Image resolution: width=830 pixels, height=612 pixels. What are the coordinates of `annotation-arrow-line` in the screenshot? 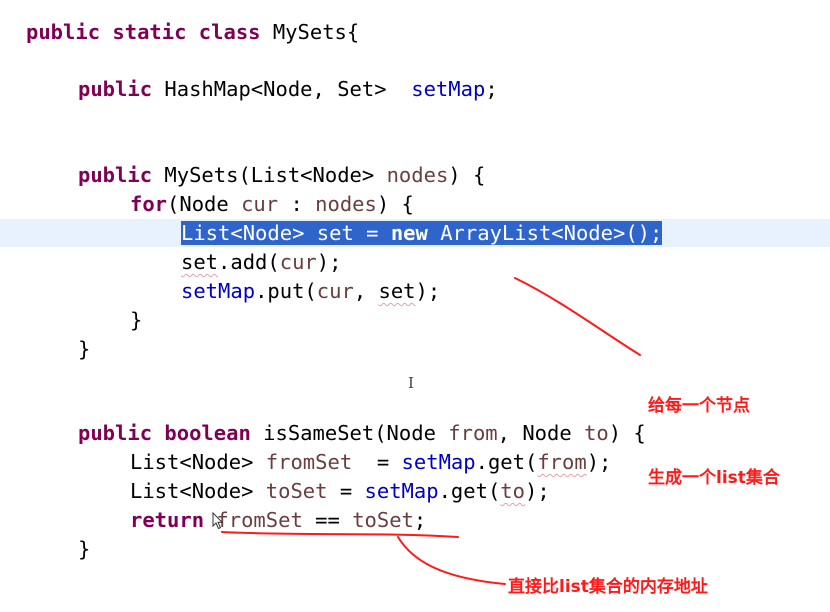 It's located at (577, 316).